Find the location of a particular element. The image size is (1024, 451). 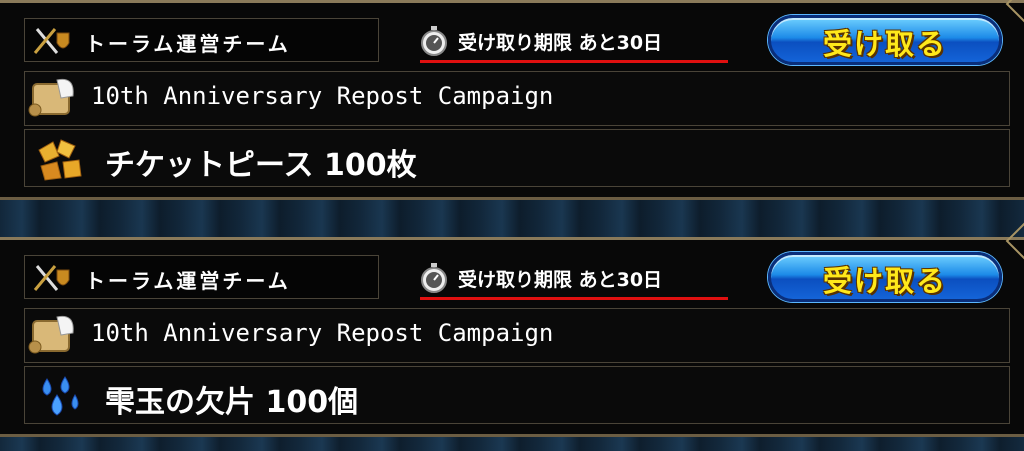

reward-item: 雫玉の欠片 100個 is located at coordinates (232, 402).